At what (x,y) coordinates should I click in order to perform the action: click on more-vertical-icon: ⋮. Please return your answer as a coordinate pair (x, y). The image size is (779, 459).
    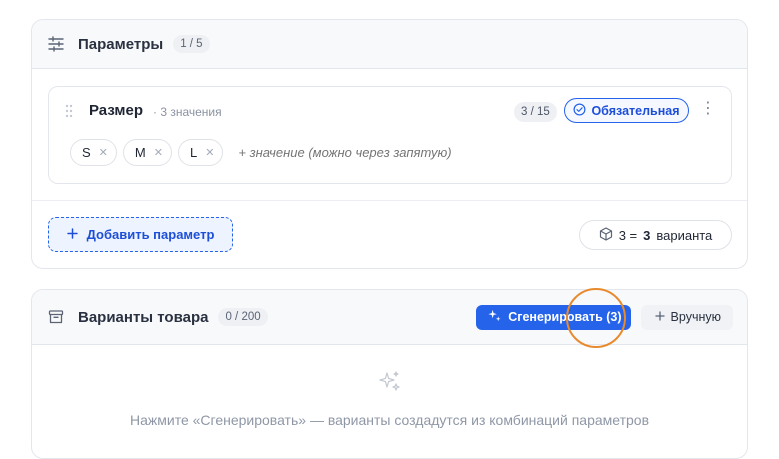
    Looking at the image, I should click on (708, 109).